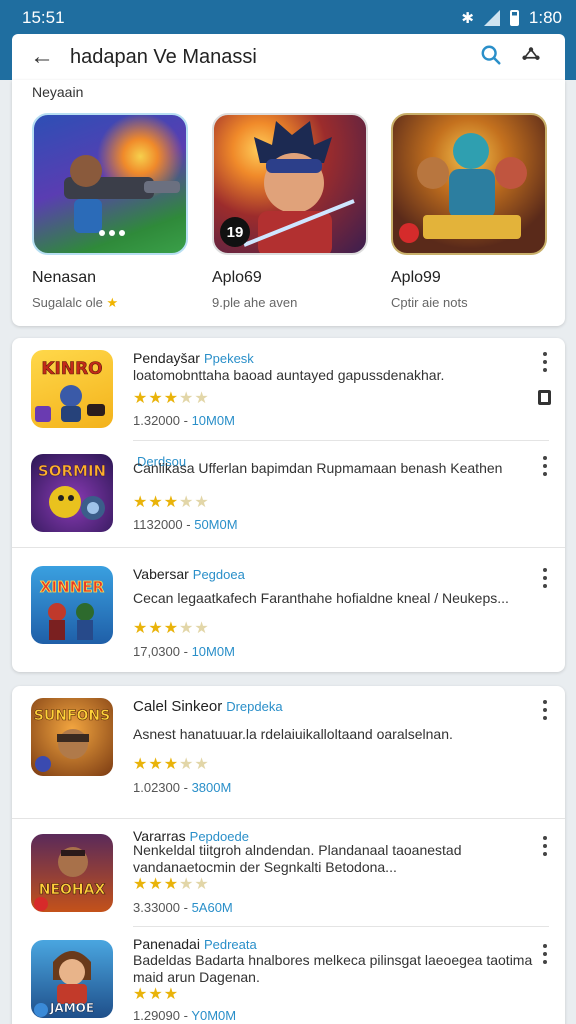  Describe the element at coordinates (184, 651) in the screenshot. I see `app-meta: 17,0300 - 10M0M` at that location.